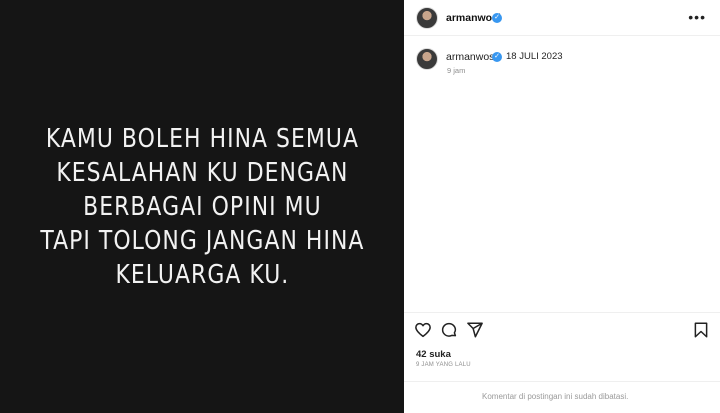 The width and height of the screenshot is (720, 413). What do you see at coordinates (456, 70) in the screenshot?
I see `caption-time-ago: 9 jam` at bounding box center [456, 70].